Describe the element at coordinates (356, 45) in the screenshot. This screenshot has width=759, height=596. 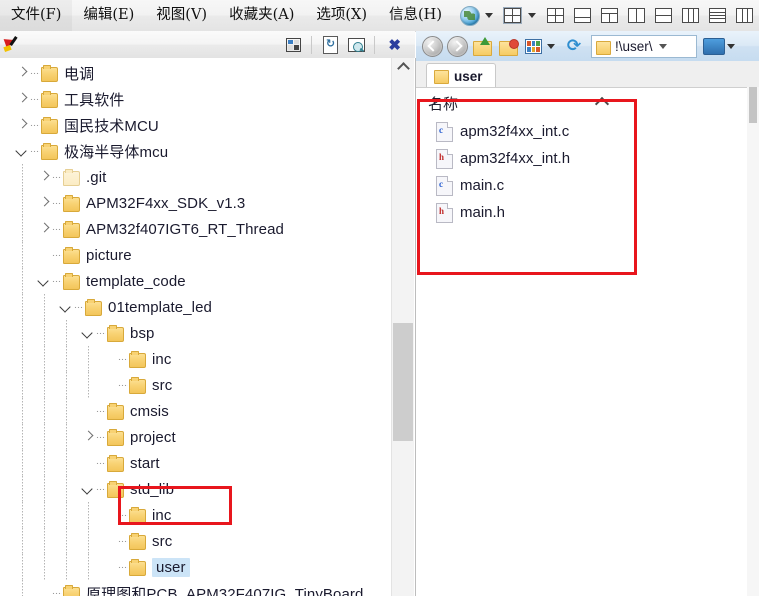
I see `magnifier-icon` at that location.